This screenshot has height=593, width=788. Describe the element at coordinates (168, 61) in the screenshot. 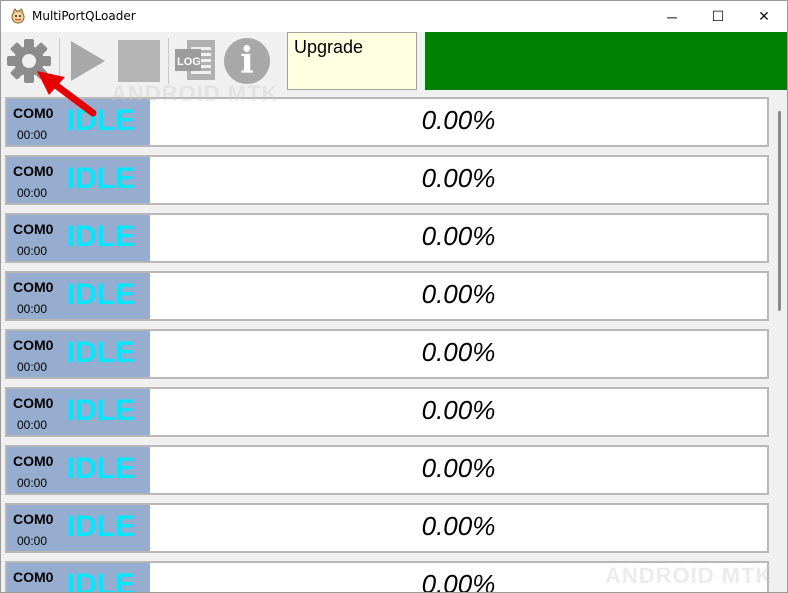

I see `toolbar-separator` at that location.